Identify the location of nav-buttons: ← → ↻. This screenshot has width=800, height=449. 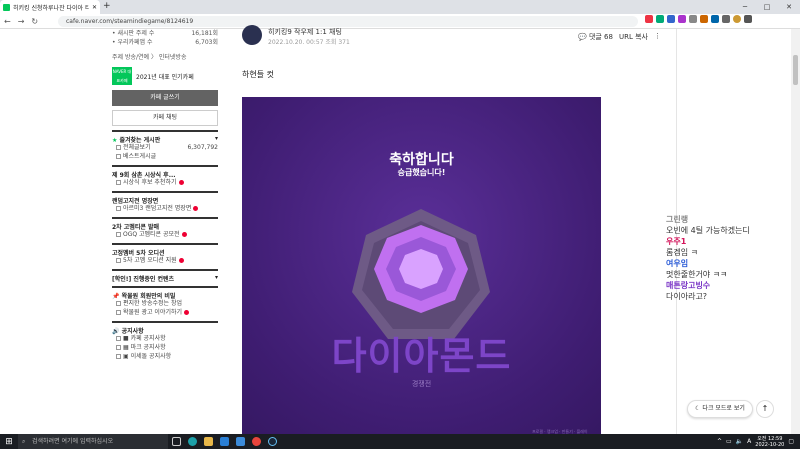
(21, 21).